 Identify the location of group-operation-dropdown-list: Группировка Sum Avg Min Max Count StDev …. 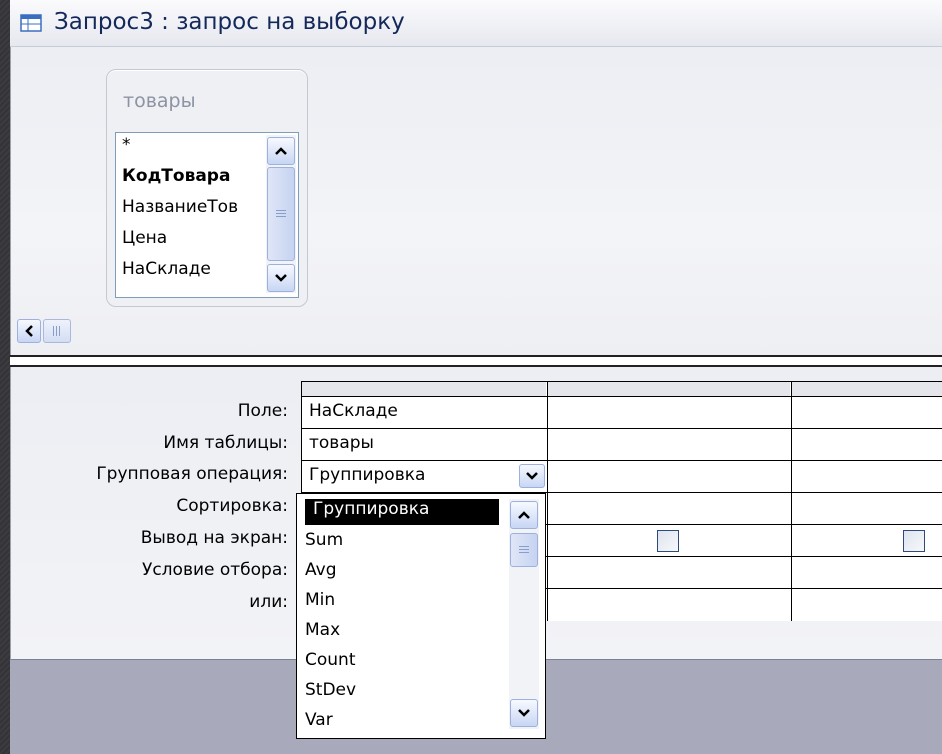
(421, 616).